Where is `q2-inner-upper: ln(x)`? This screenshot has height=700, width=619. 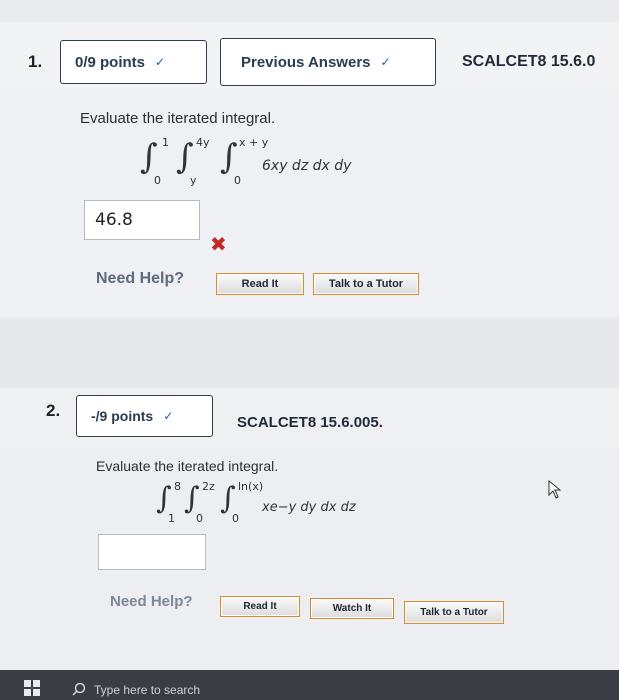 q2-inner-upper: ln(x) is located at coordinates (251, 486).